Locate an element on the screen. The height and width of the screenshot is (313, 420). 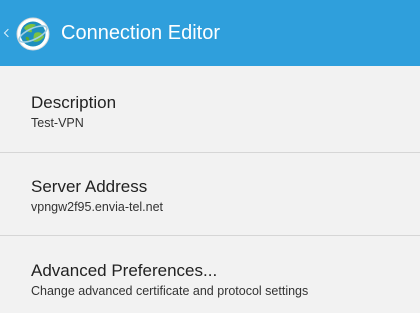
pref-summary-description: Test-VPN is located at coordinates (57, 123).